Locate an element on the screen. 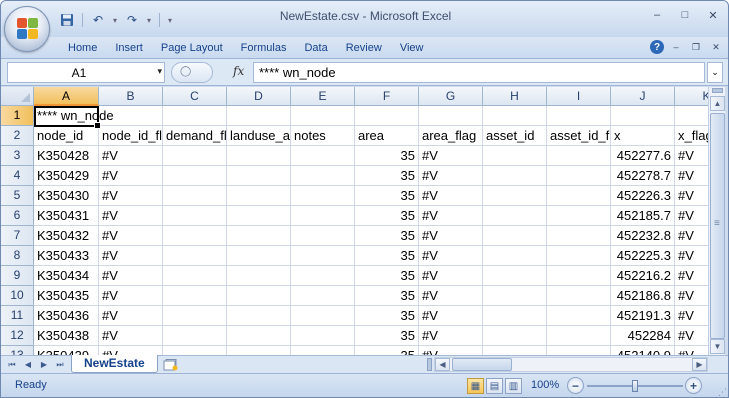 This screenshot has height=398, width=729. cell-k7: #V is located at coordinates (691, 236).